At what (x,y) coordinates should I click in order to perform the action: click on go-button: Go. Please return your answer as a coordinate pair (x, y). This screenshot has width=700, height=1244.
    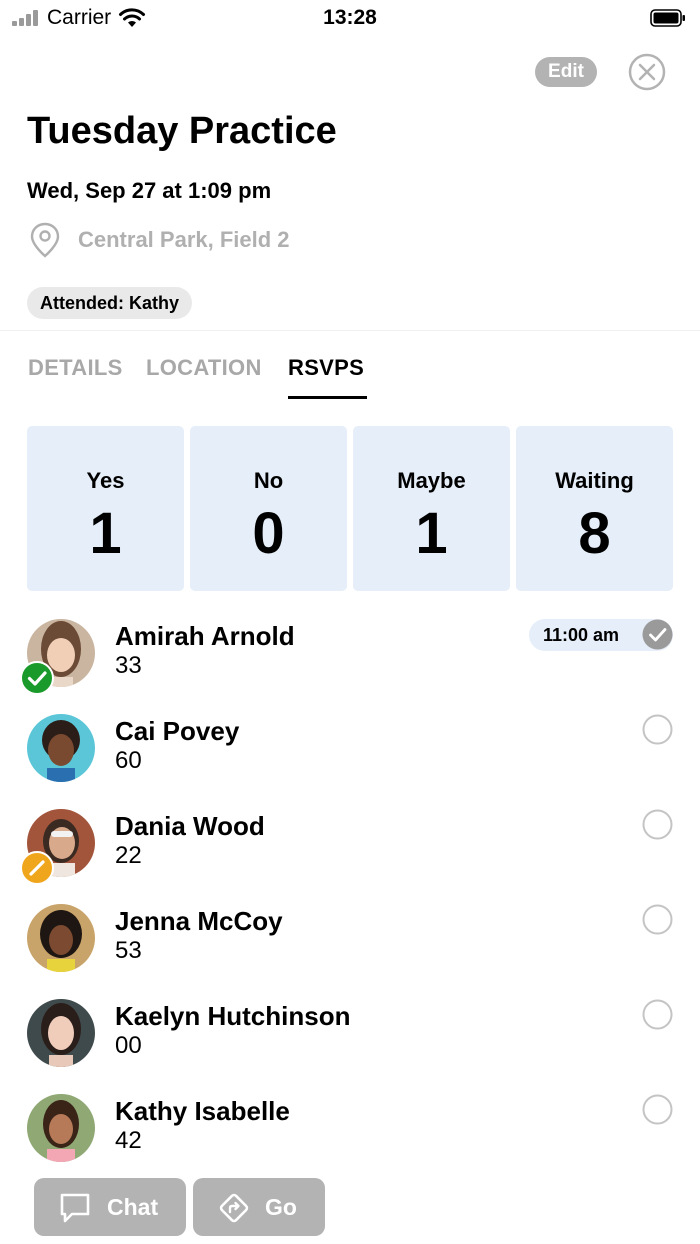
    Looking at the image, I should click on (259, 1207).